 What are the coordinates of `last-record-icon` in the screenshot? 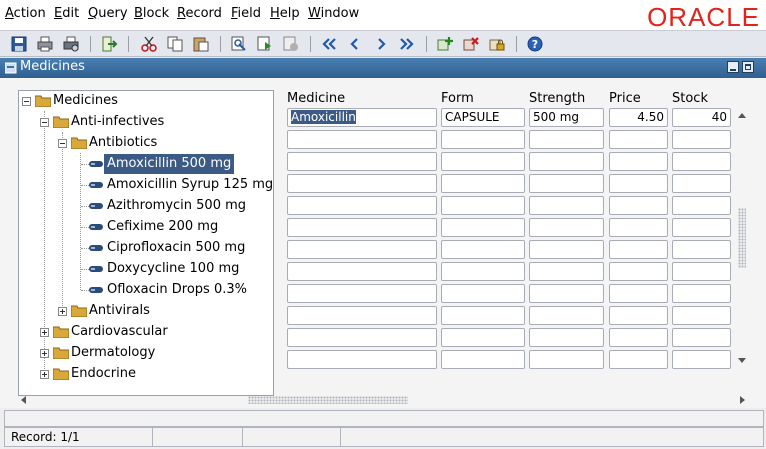 It's located at (407, 44).